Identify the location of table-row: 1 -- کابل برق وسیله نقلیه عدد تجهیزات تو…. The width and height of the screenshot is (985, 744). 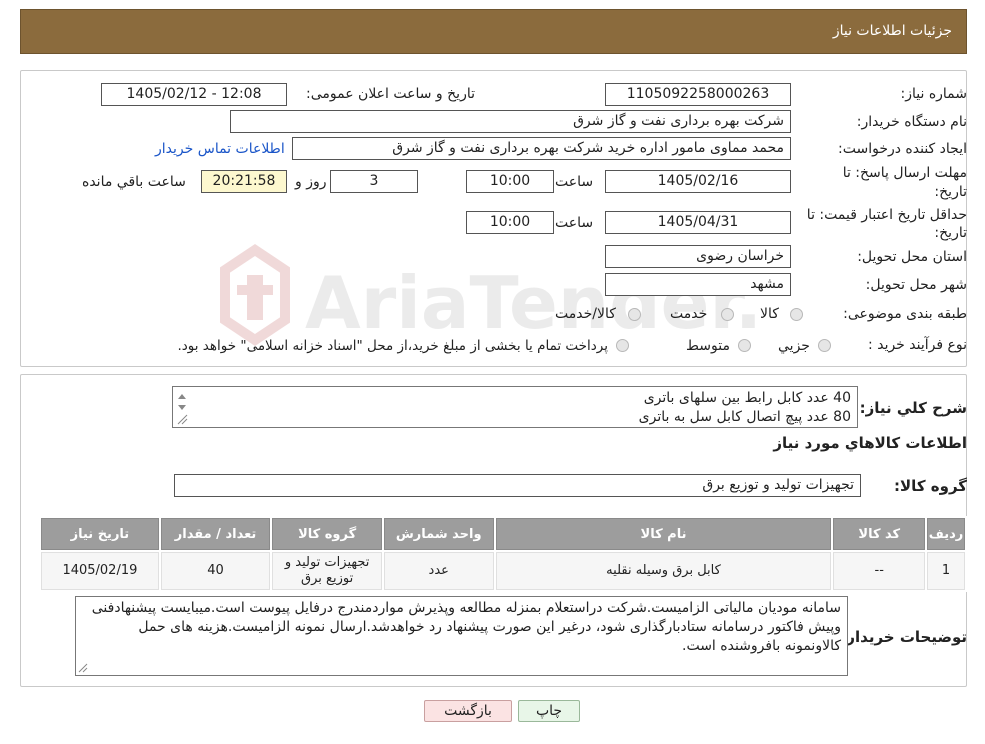
(503, 571).